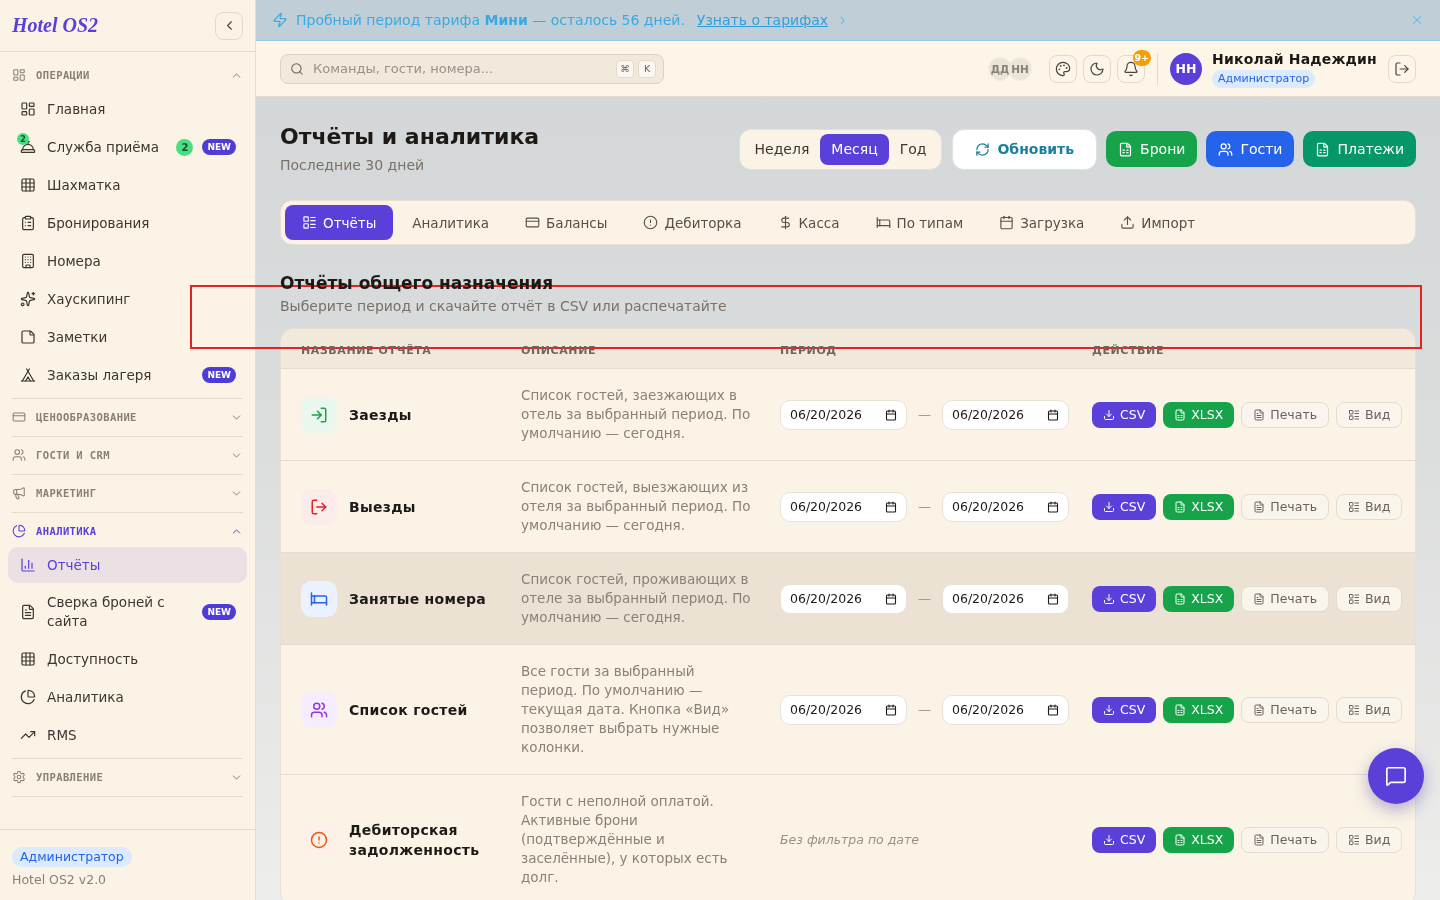 The height and width of the screenshot is (900, 1440). Describe the element at coordinates (127, 417) in the screenshot. I see `section-header: ЦЕНООБРАЗОВАНИЕ` at that location.